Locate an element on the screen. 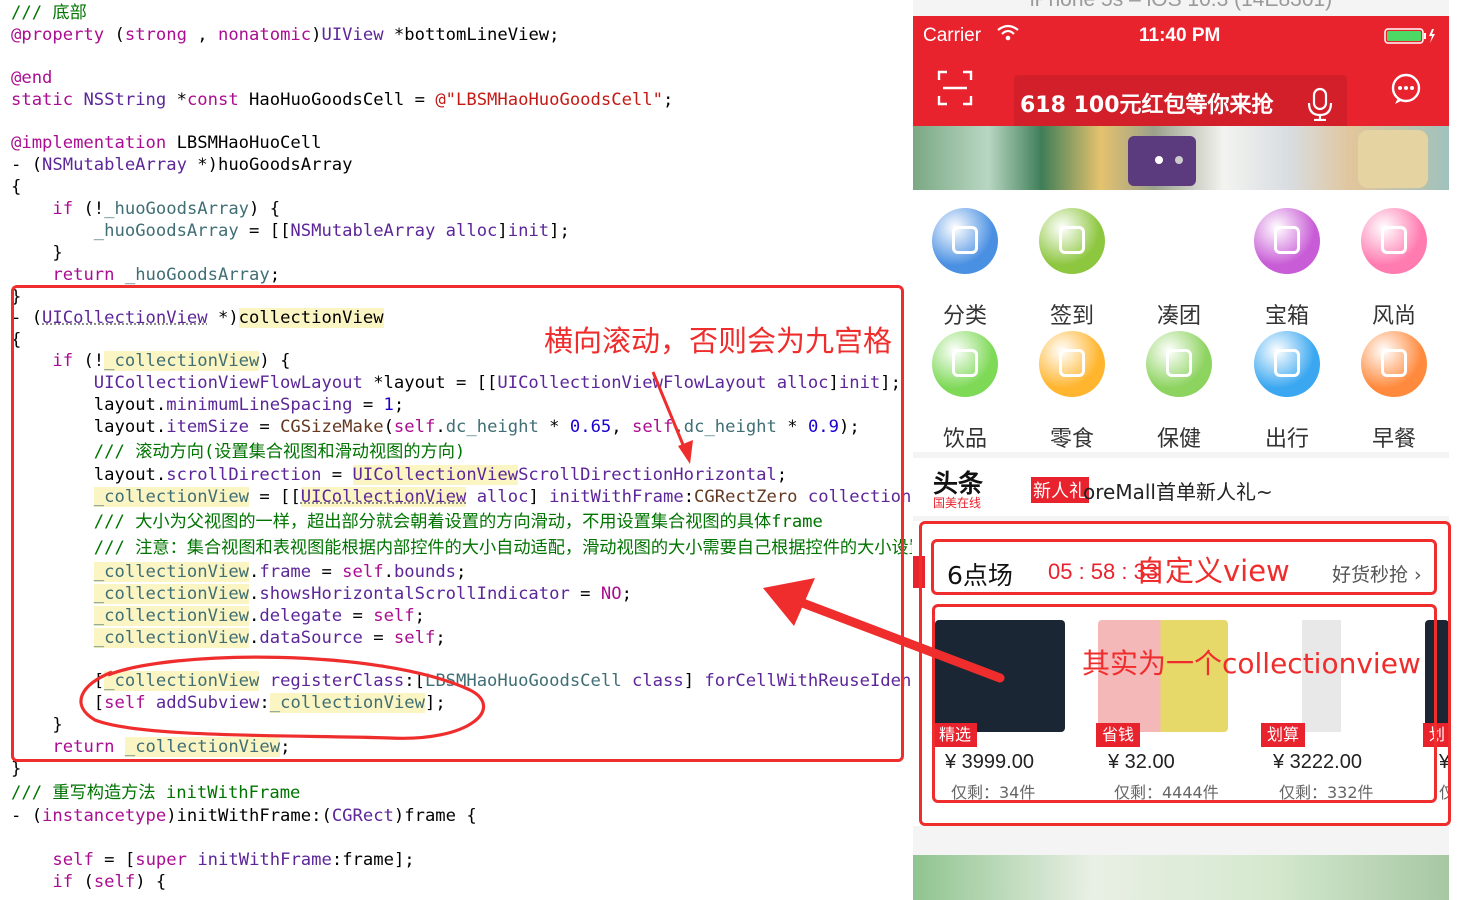  category-label: 保健 is located at coordinates (1179, 437).